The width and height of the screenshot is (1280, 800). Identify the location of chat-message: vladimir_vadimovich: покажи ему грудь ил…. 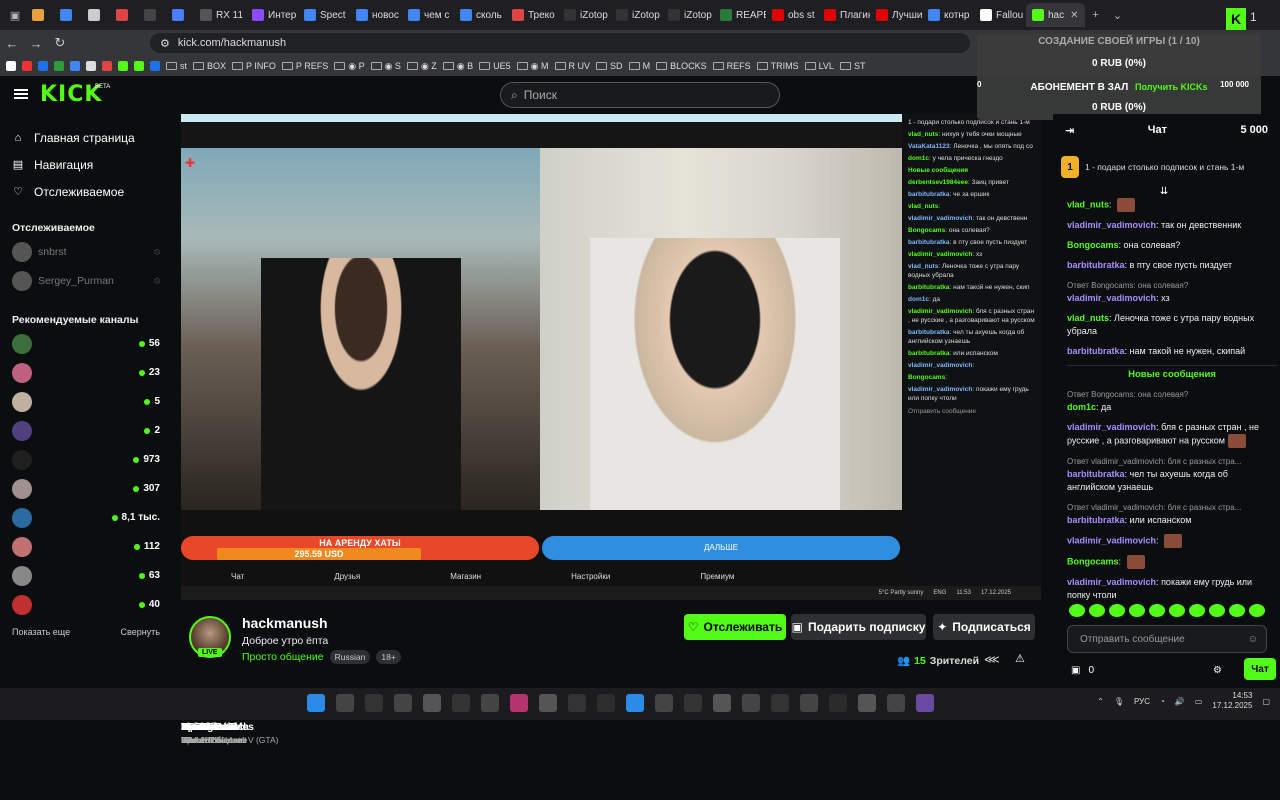
(1172, 589).